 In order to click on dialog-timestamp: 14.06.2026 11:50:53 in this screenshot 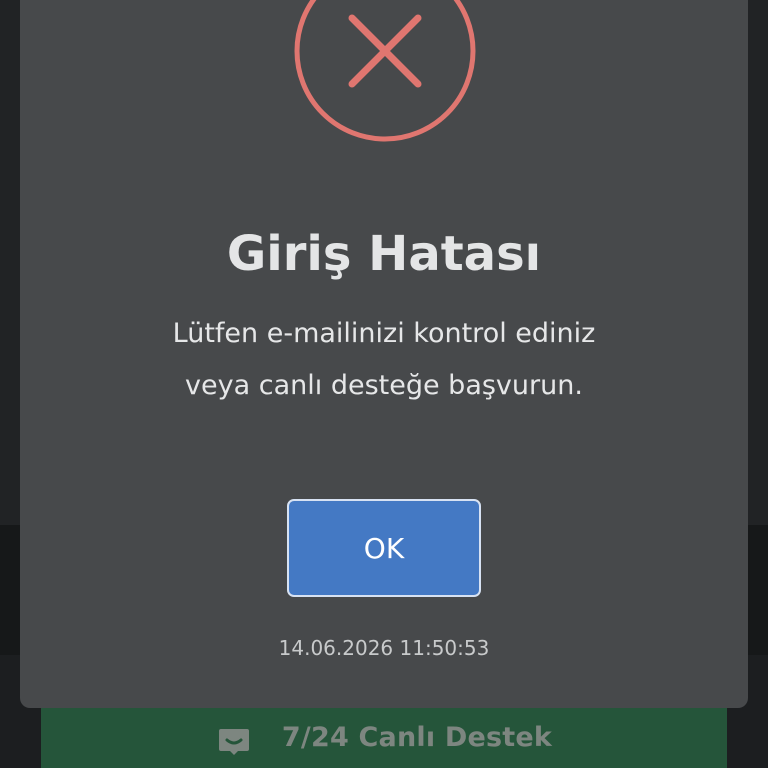, I will do `click(384, 648)`.